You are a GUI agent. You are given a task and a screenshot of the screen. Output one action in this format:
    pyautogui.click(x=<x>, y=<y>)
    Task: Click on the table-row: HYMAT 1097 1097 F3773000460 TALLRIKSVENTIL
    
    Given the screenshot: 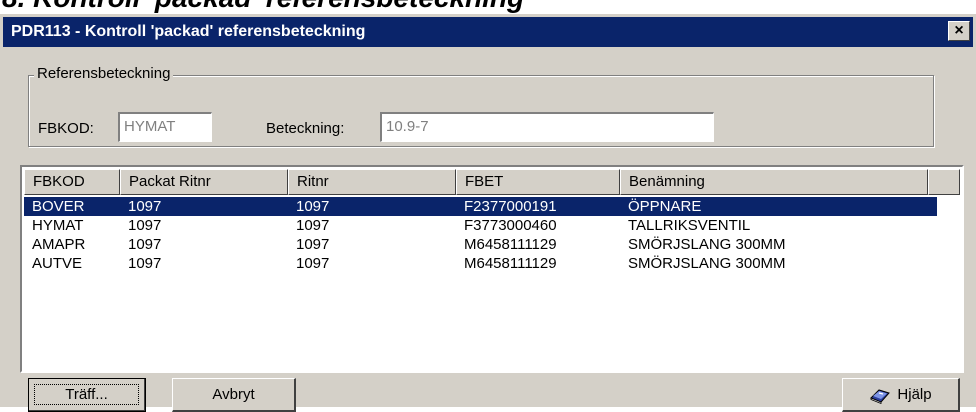 What is the action you would take?
    pyautogui.click(x=492, y=225)
    